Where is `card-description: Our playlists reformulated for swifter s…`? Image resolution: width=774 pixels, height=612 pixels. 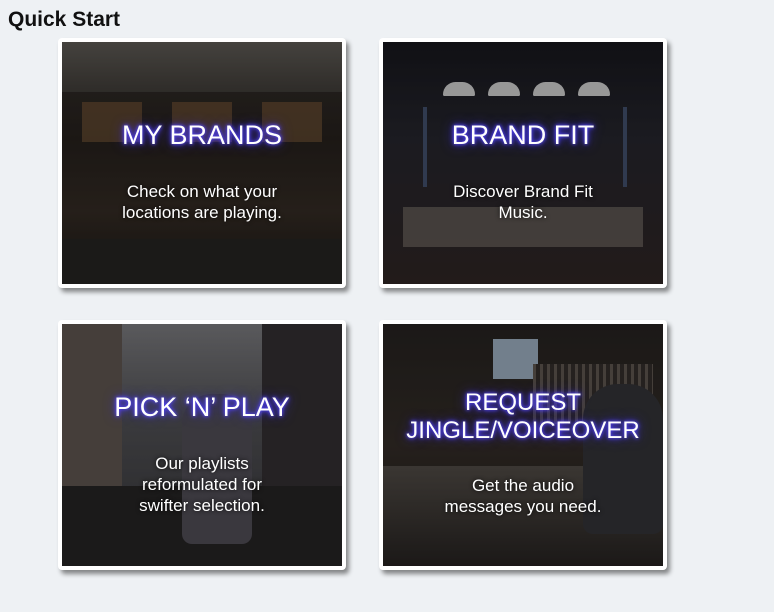
card-description: Our playlists reformulated for swifter s… is located at coordinates (202, 484).